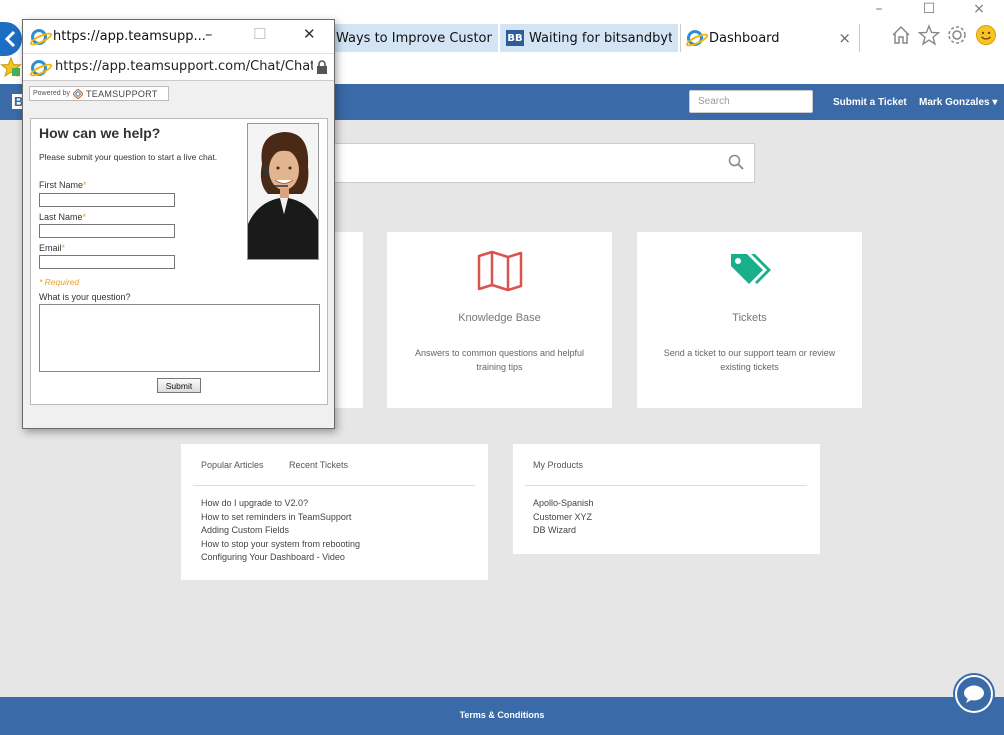  Describe the element at coordinates (558, 465) in the screenshot. I see `products-panel-title: My Products` at that location.